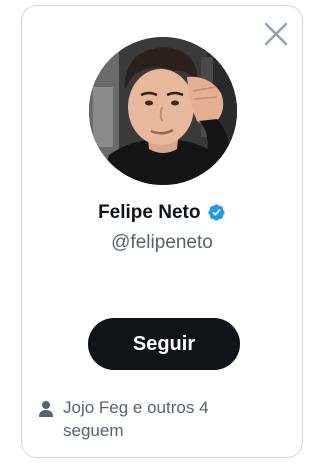 This screenshot has width=320, height=474. Describe the element at coordinates (216, 212) in the screenshot. I see `verified-badge-icon` at that location.